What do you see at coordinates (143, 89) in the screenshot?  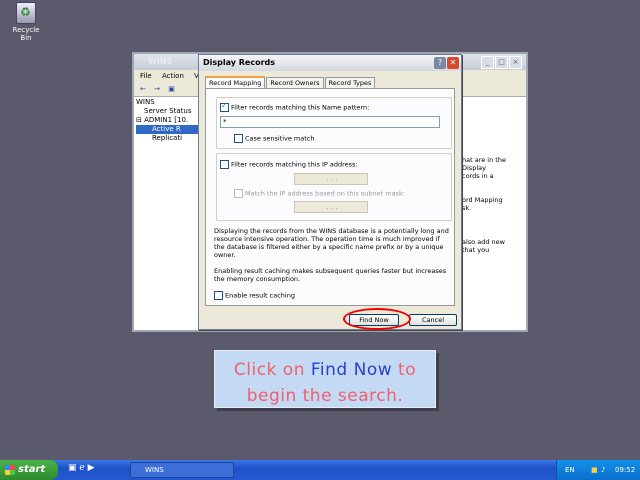 I see `back-arrow-icon: ←` at bounding box center [143, 89].